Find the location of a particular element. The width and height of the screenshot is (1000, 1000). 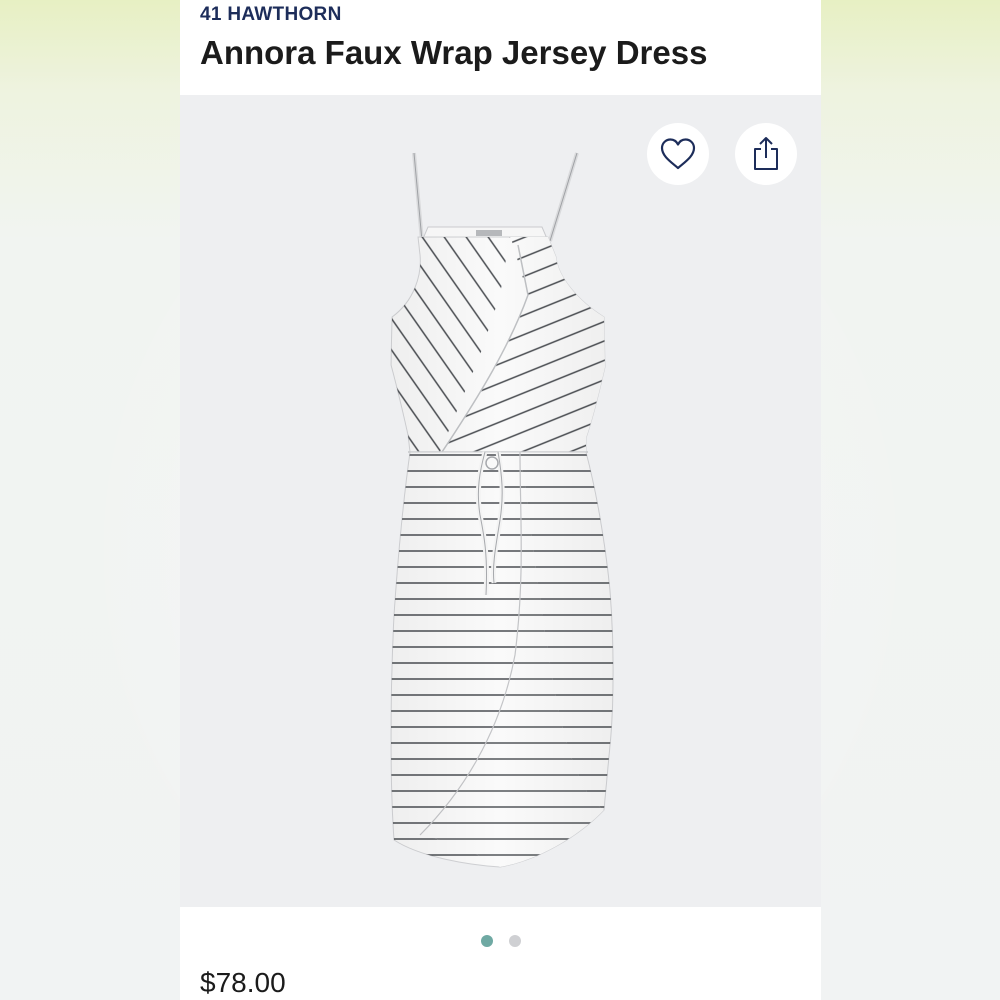

favorite-button is located at coordinates (678, 154).